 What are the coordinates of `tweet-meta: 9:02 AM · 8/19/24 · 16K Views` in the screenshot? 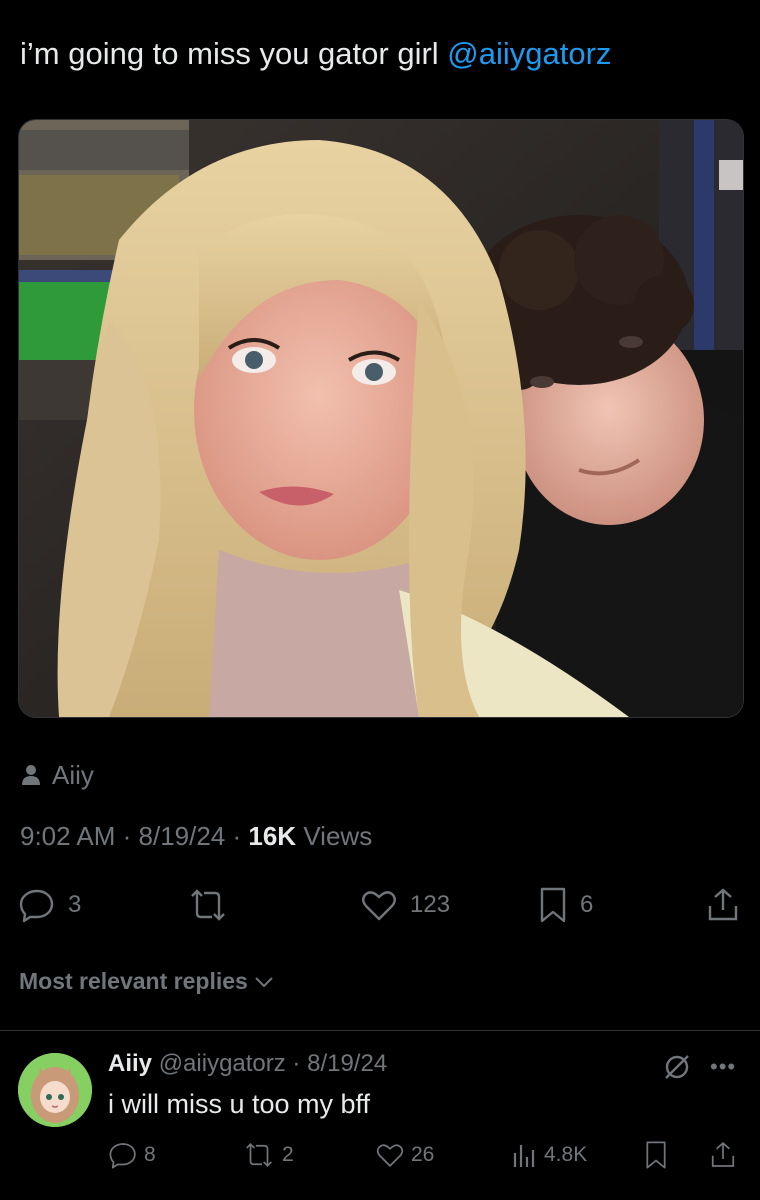 It's located at (196, 836).